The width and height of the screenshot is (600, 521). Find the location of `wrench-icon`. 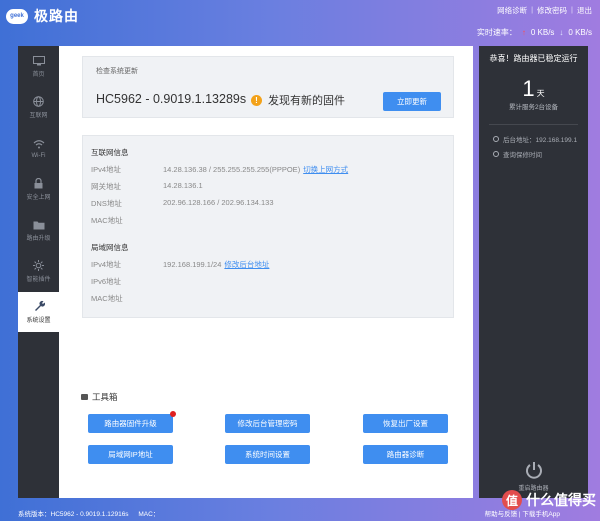

wrench-icon is located at coordinates (38, 306).